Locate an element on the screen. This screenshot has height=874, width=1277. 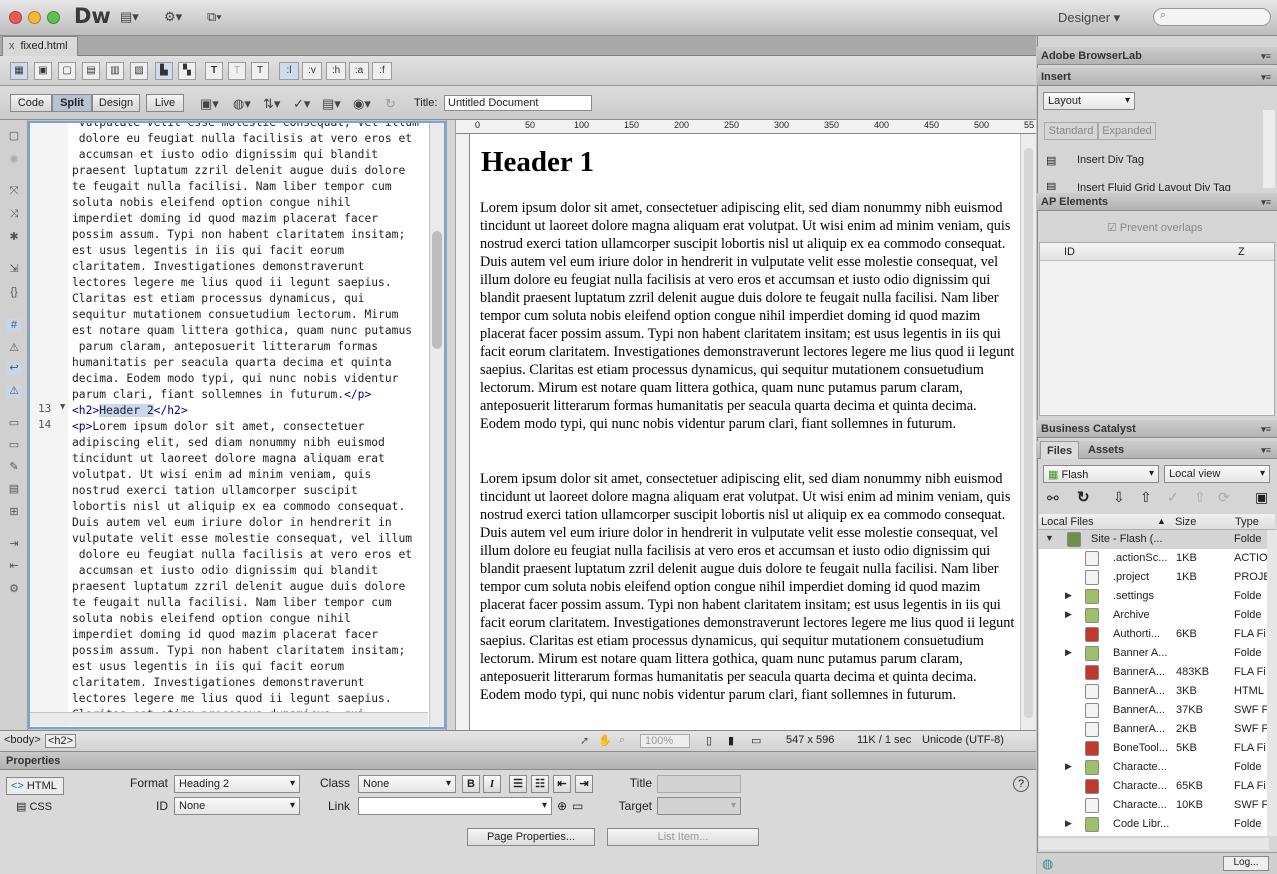
text-icon: T is located at coordinates (237, 71).